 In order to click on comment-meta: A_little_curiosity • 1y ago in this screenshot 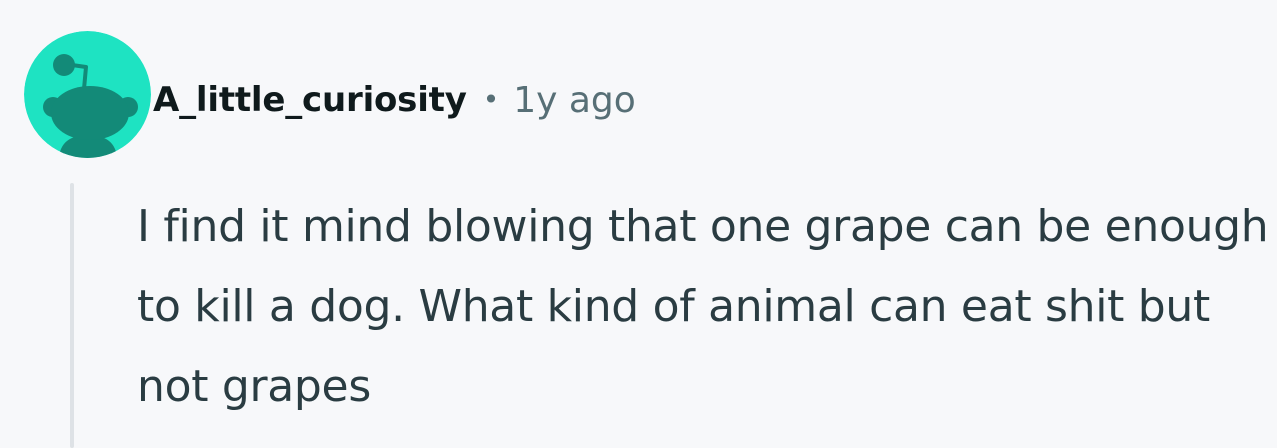, I will do `click(394, 100)`.